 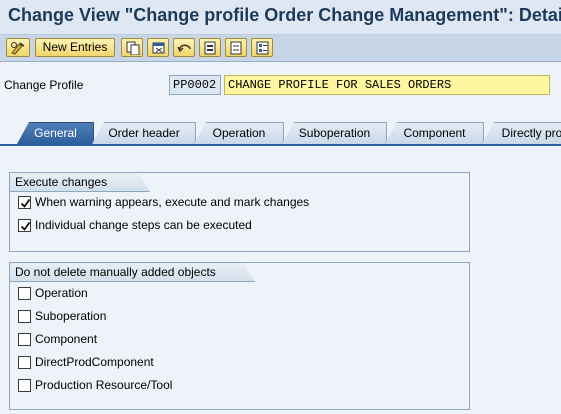 I want to click on config-button, so click(x=262, y=47).